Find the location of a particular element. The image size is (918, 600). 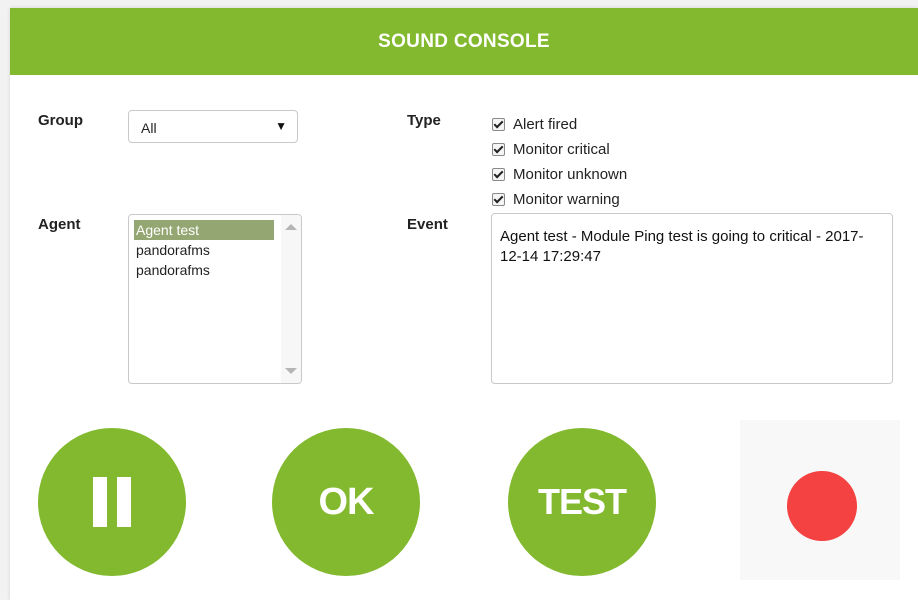

agent-label: Agent is located at coordinates (59, 224).